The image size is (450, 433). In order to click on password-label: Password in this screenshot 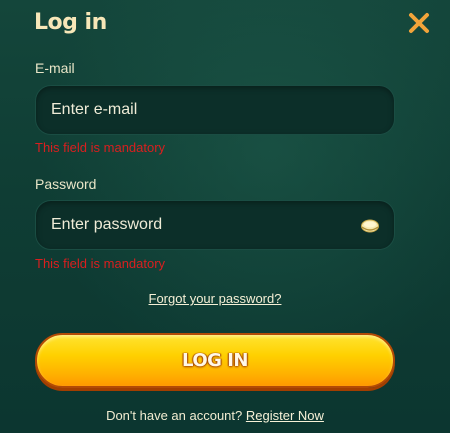, I will do `click(66, 184)`.